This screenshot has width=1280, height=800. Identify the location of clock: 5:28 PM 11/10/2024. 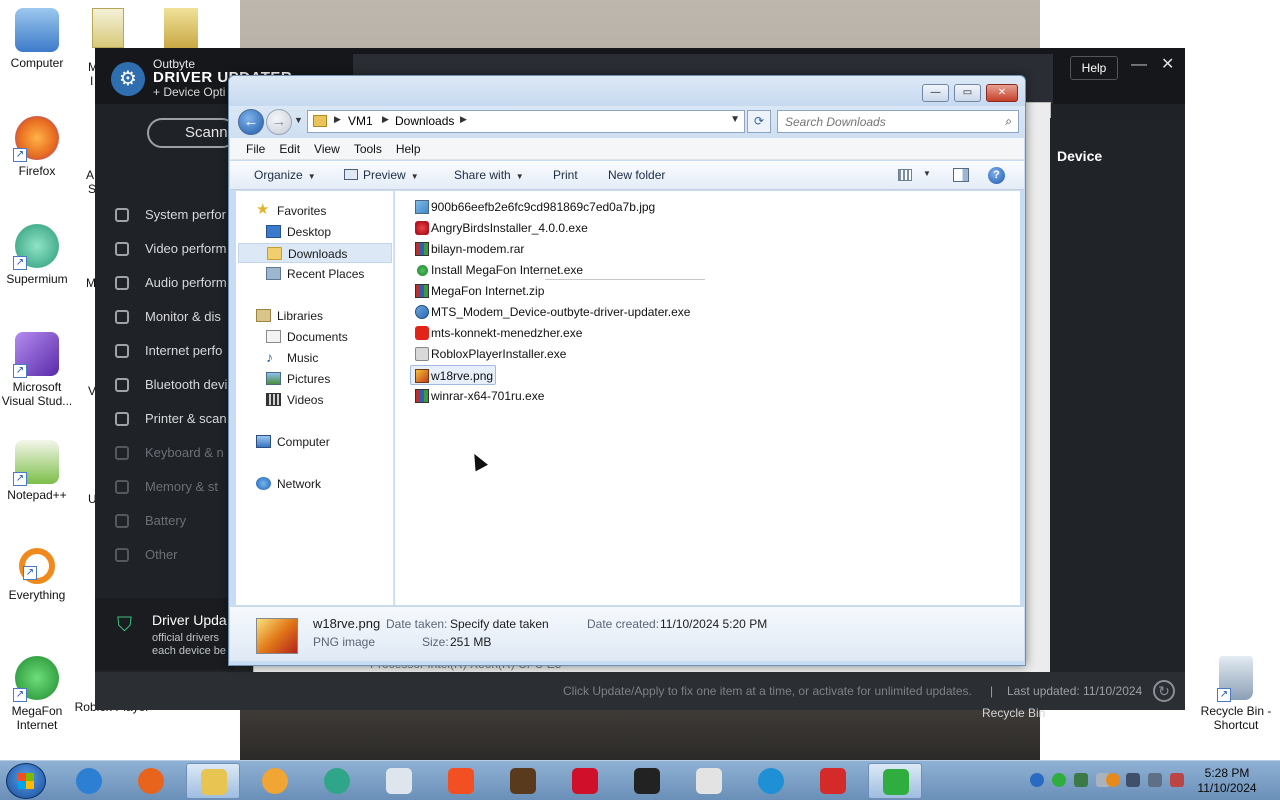
(1227, 781).